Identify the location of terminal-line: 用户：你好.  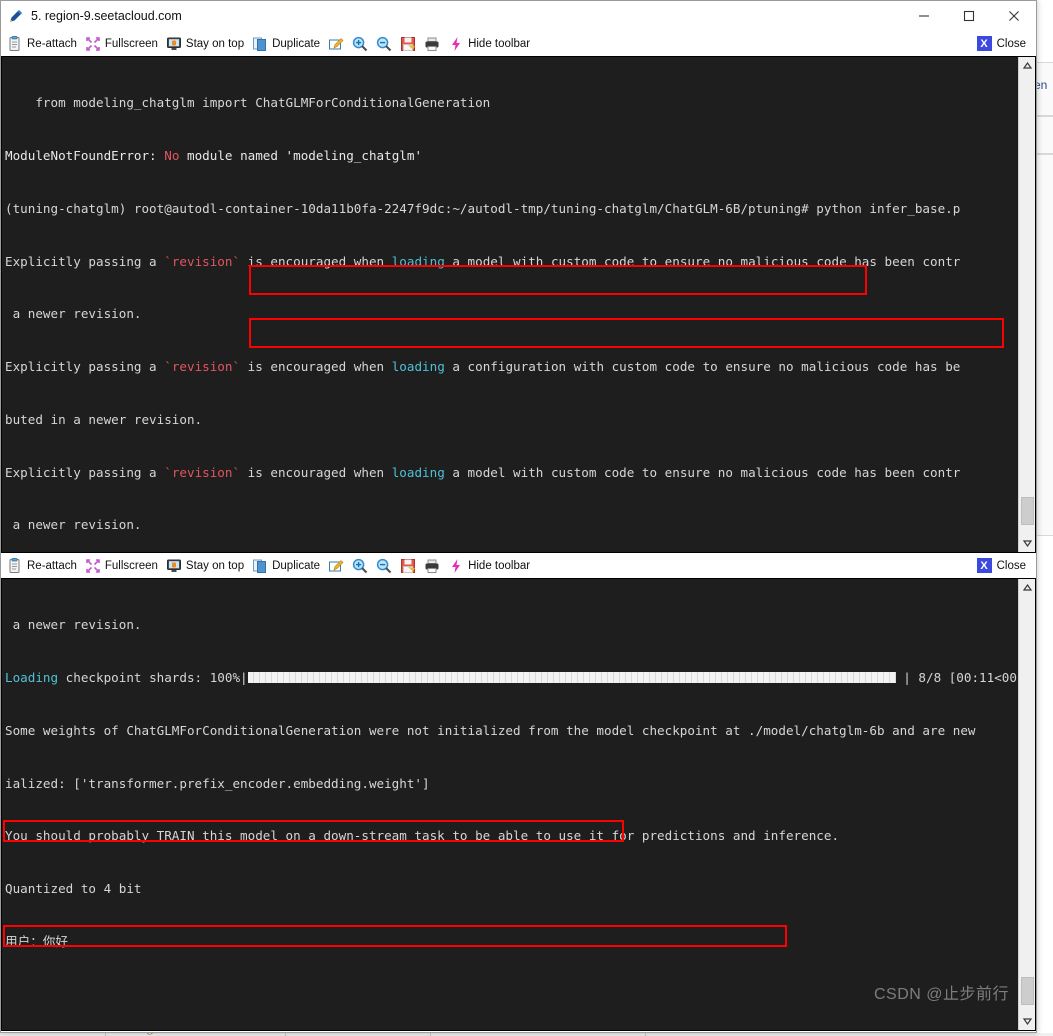
(36, 941).